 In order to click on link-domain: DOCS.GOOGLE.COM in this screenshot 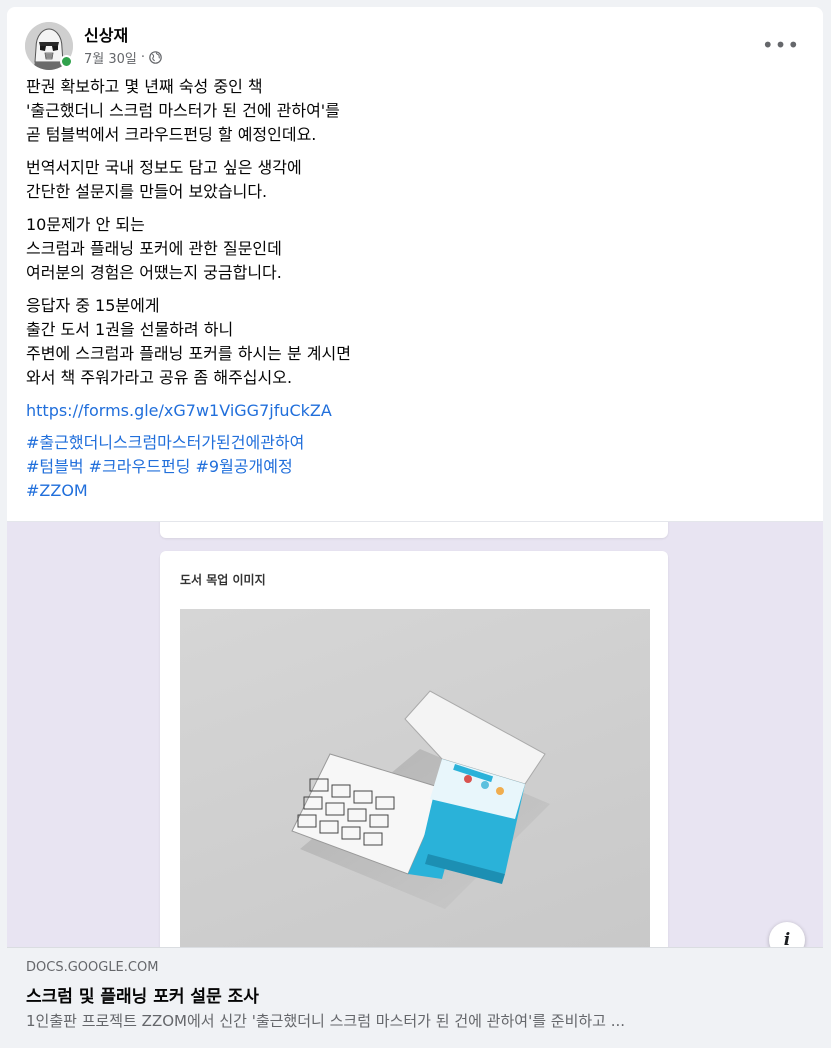, I will do `click(92, 967)`.